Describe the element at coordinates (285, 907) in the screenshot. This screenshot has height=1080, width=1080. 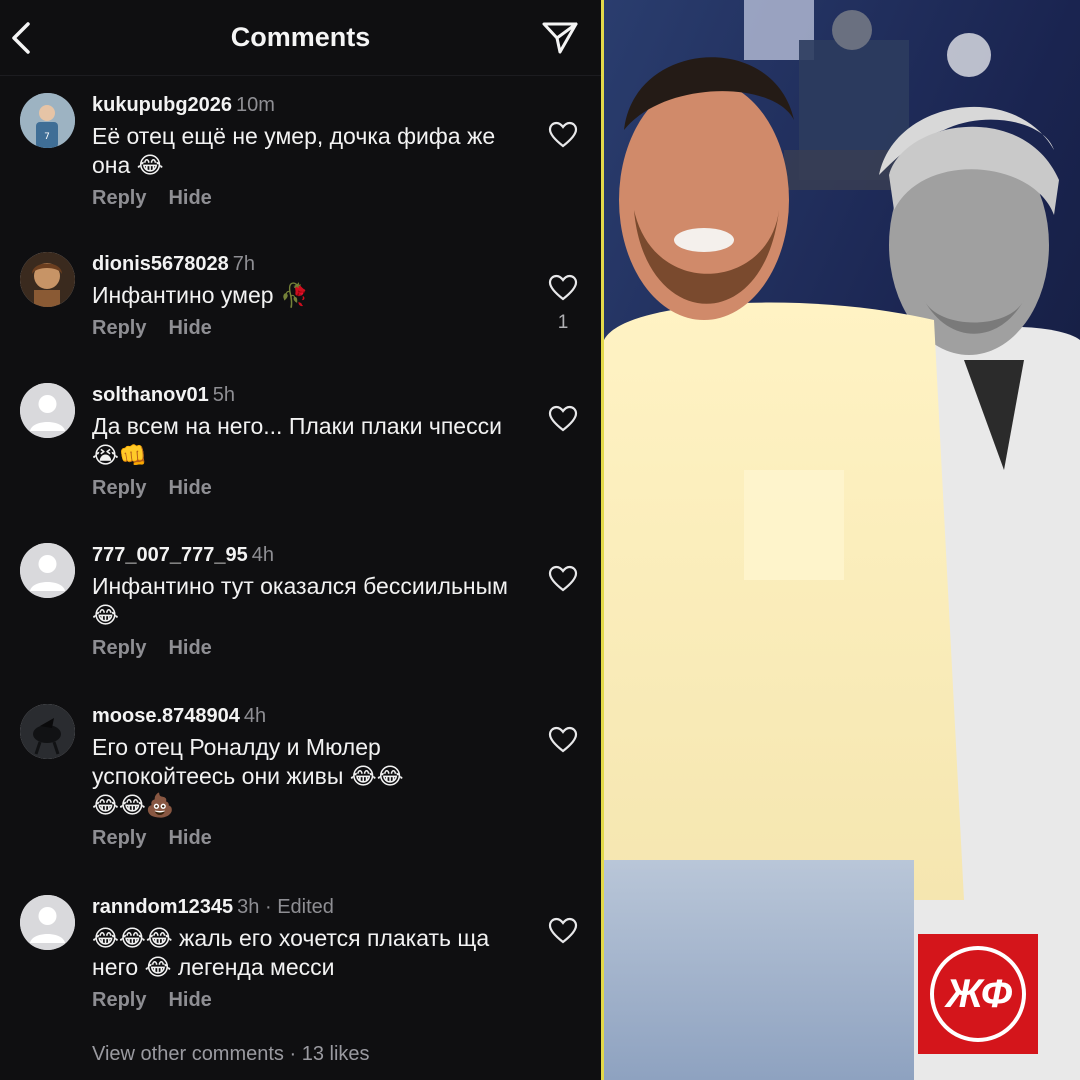
I see `comment-time: 3h · Edited` at that location.